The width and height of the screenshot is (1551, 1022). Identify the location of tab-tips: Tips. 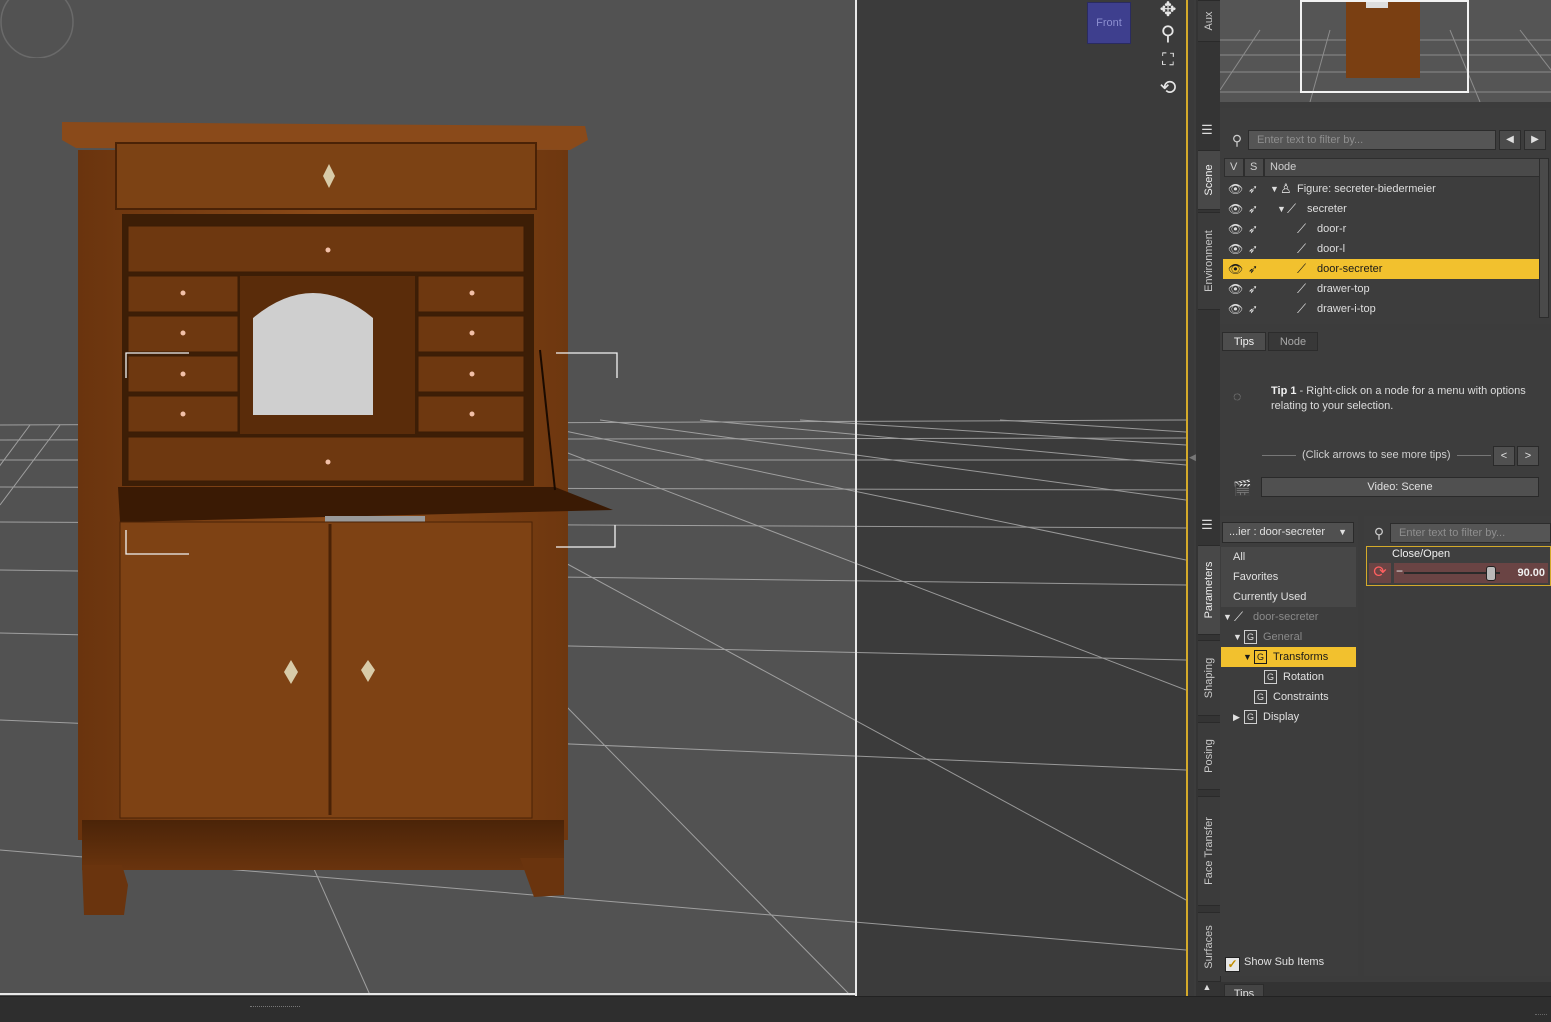
(1244, 341).